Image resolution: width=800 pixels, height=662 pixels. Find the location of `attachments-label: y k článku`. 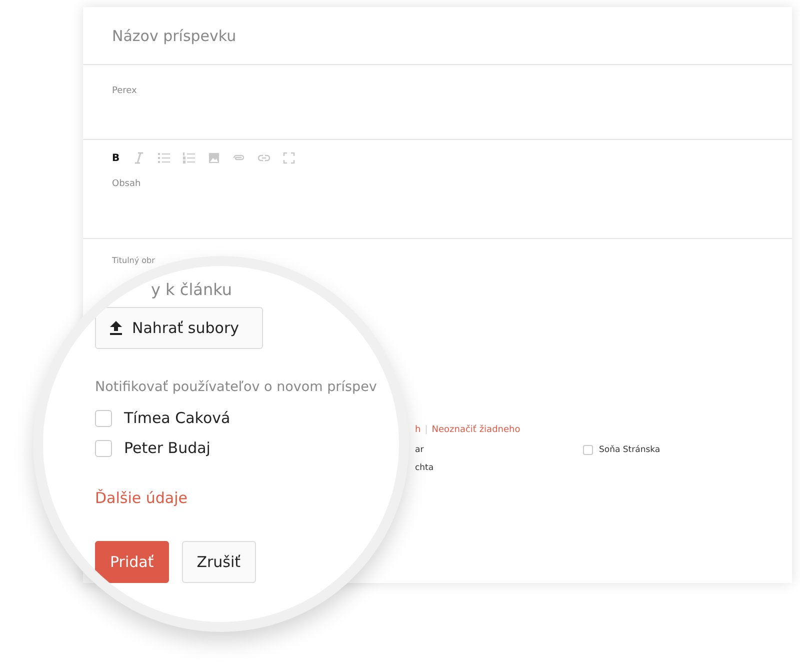

attachments-label: y k článku is located at coordinates (192, 289).